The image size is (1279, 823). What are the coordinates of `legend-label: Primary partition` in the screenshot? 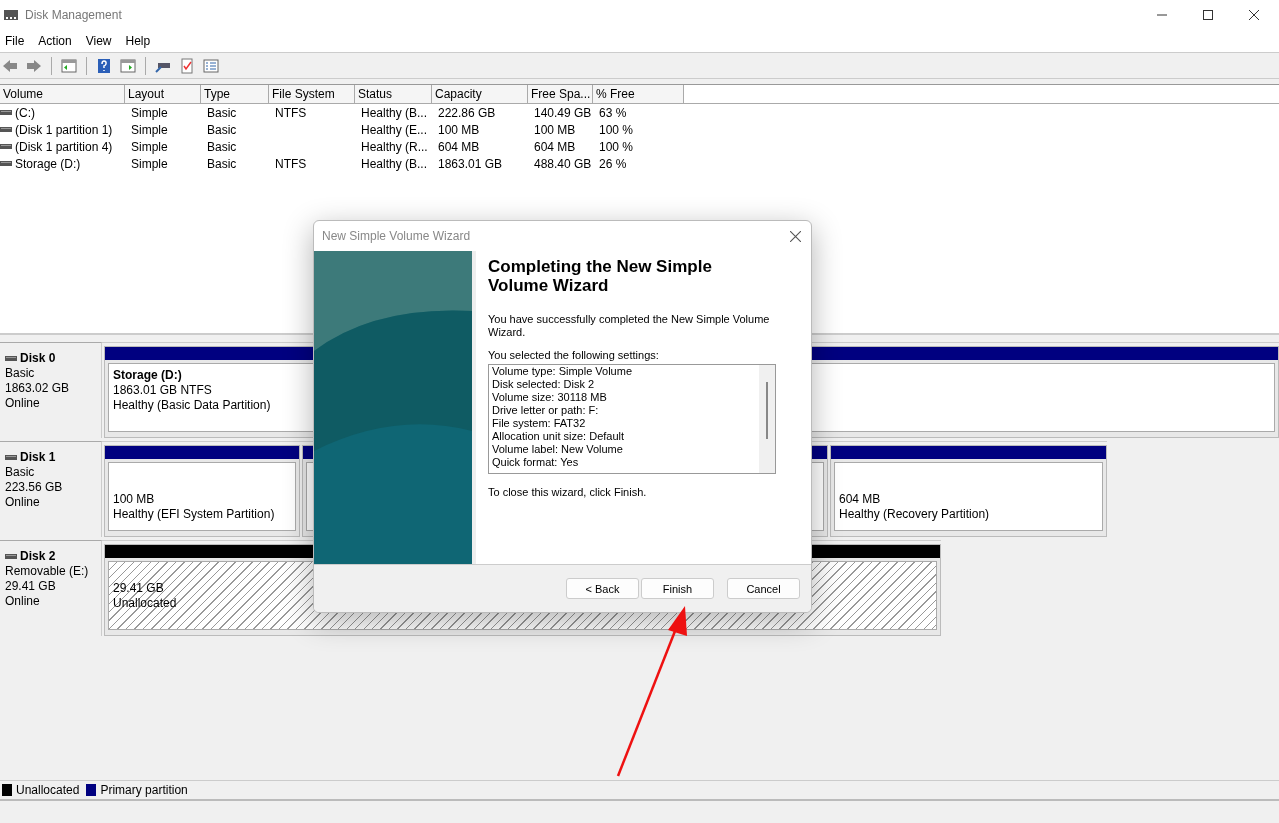 It's located at (144, 790).